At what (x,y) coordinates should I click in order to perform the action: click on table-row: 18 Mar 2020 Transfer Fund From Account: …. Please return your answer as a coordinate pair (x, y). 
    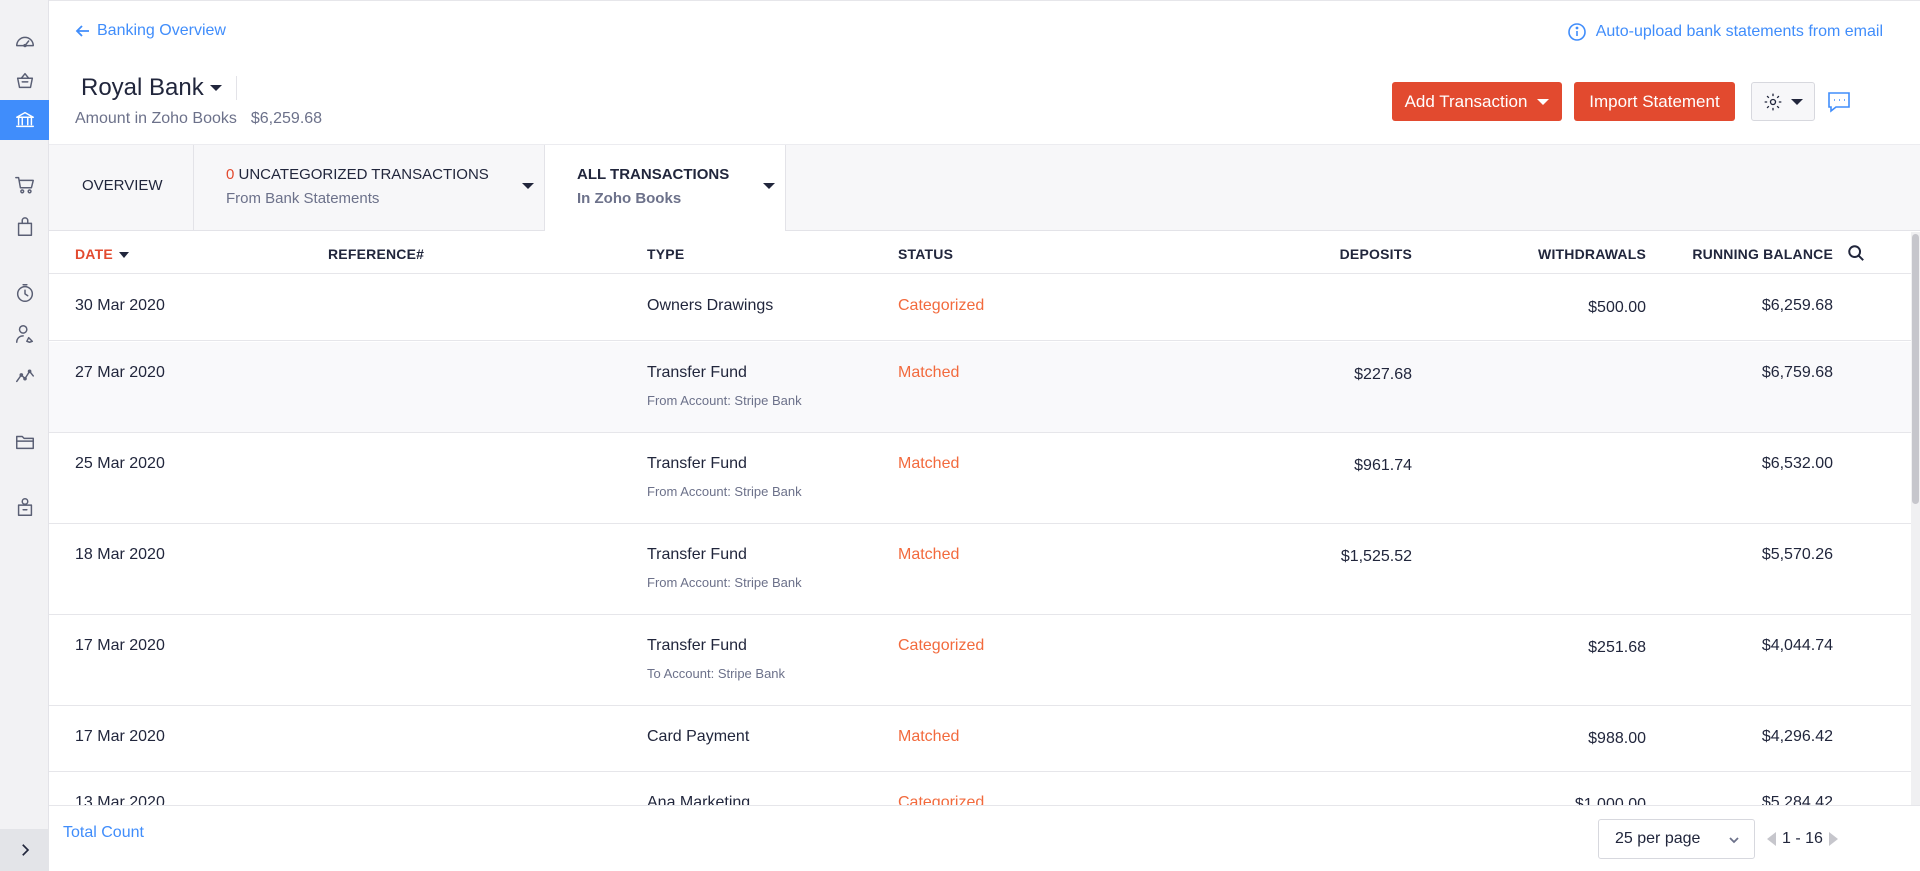
    Looking at the image, I should click on (980, 569).